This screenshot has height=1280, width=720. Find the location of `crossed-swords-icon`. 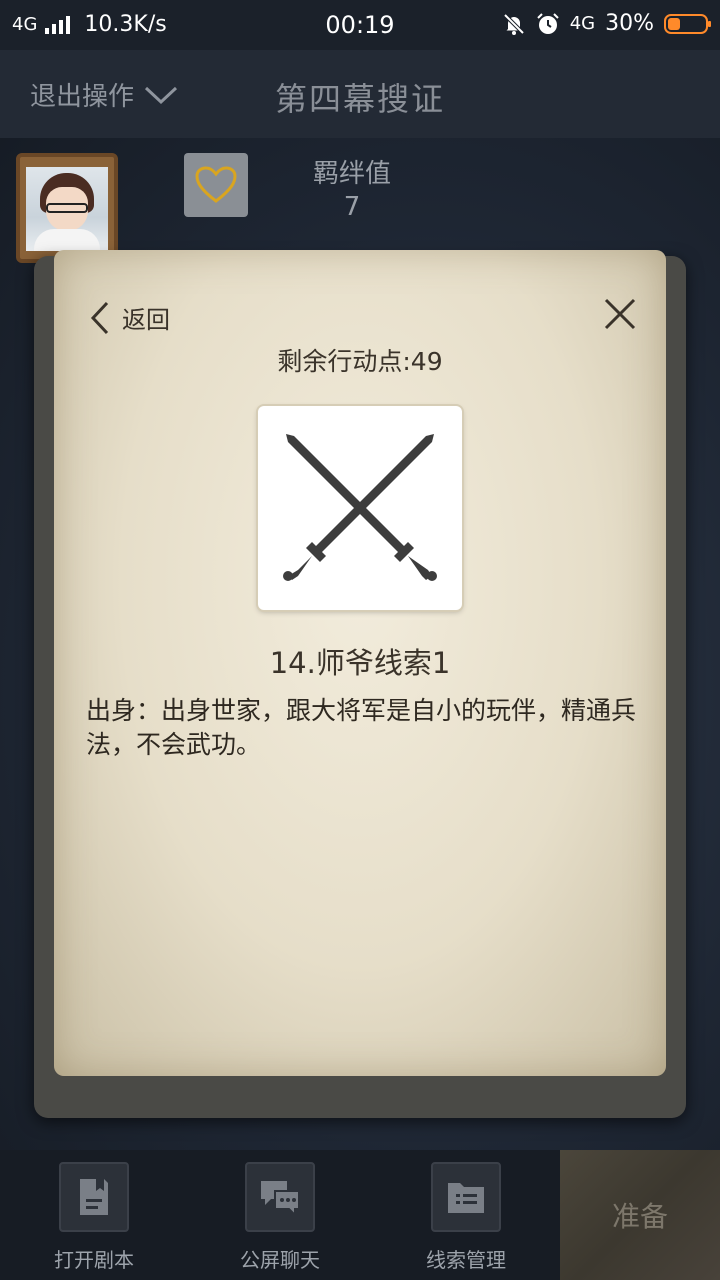

crossed-swords-icon is located at coordinates (360, 507).